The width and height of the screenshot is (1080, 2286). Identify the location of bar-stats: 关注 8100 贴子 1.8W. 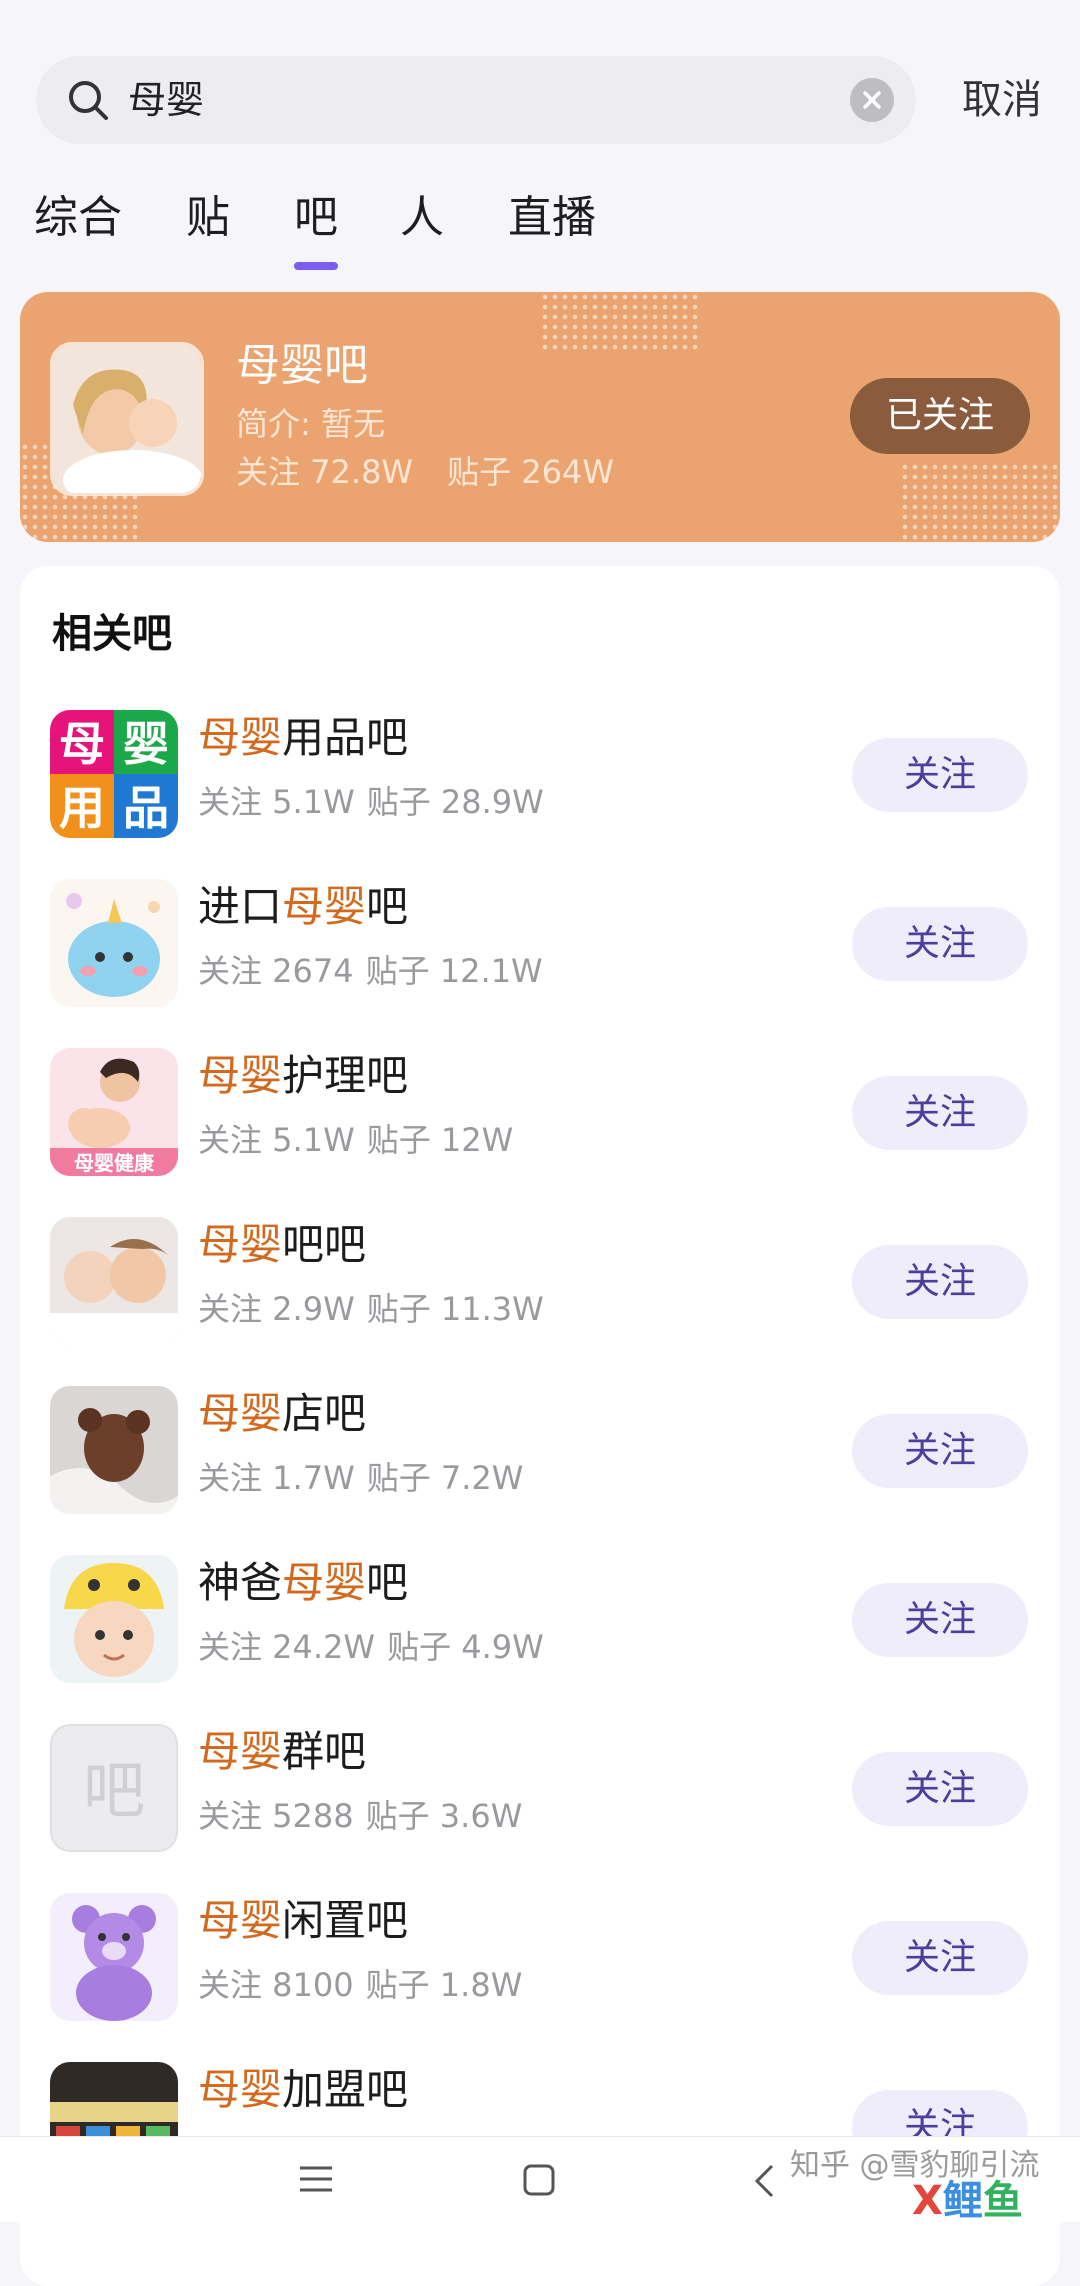
(360, 1985).